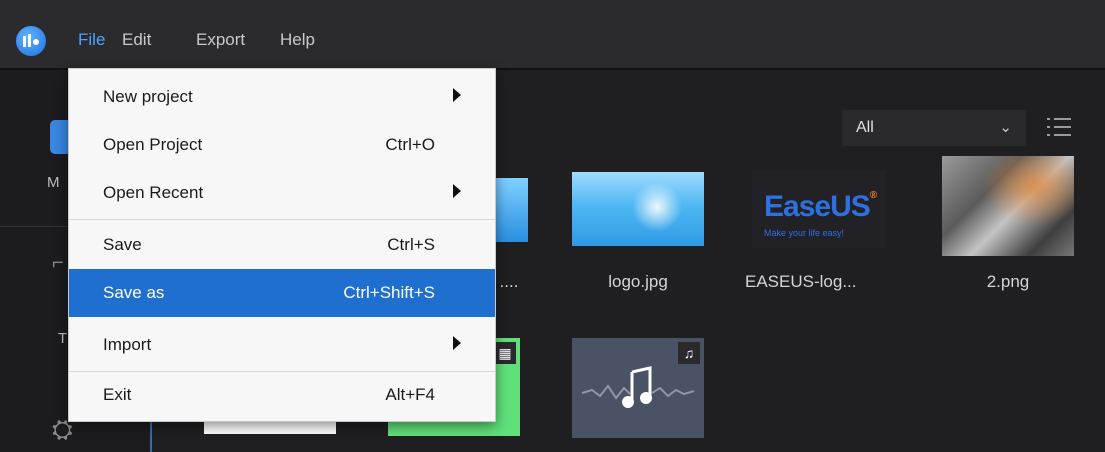  What do you see at coordinates (1059, 127) in the screenshot?
I see `list-view-icon` at bounding box center [1059, 127].